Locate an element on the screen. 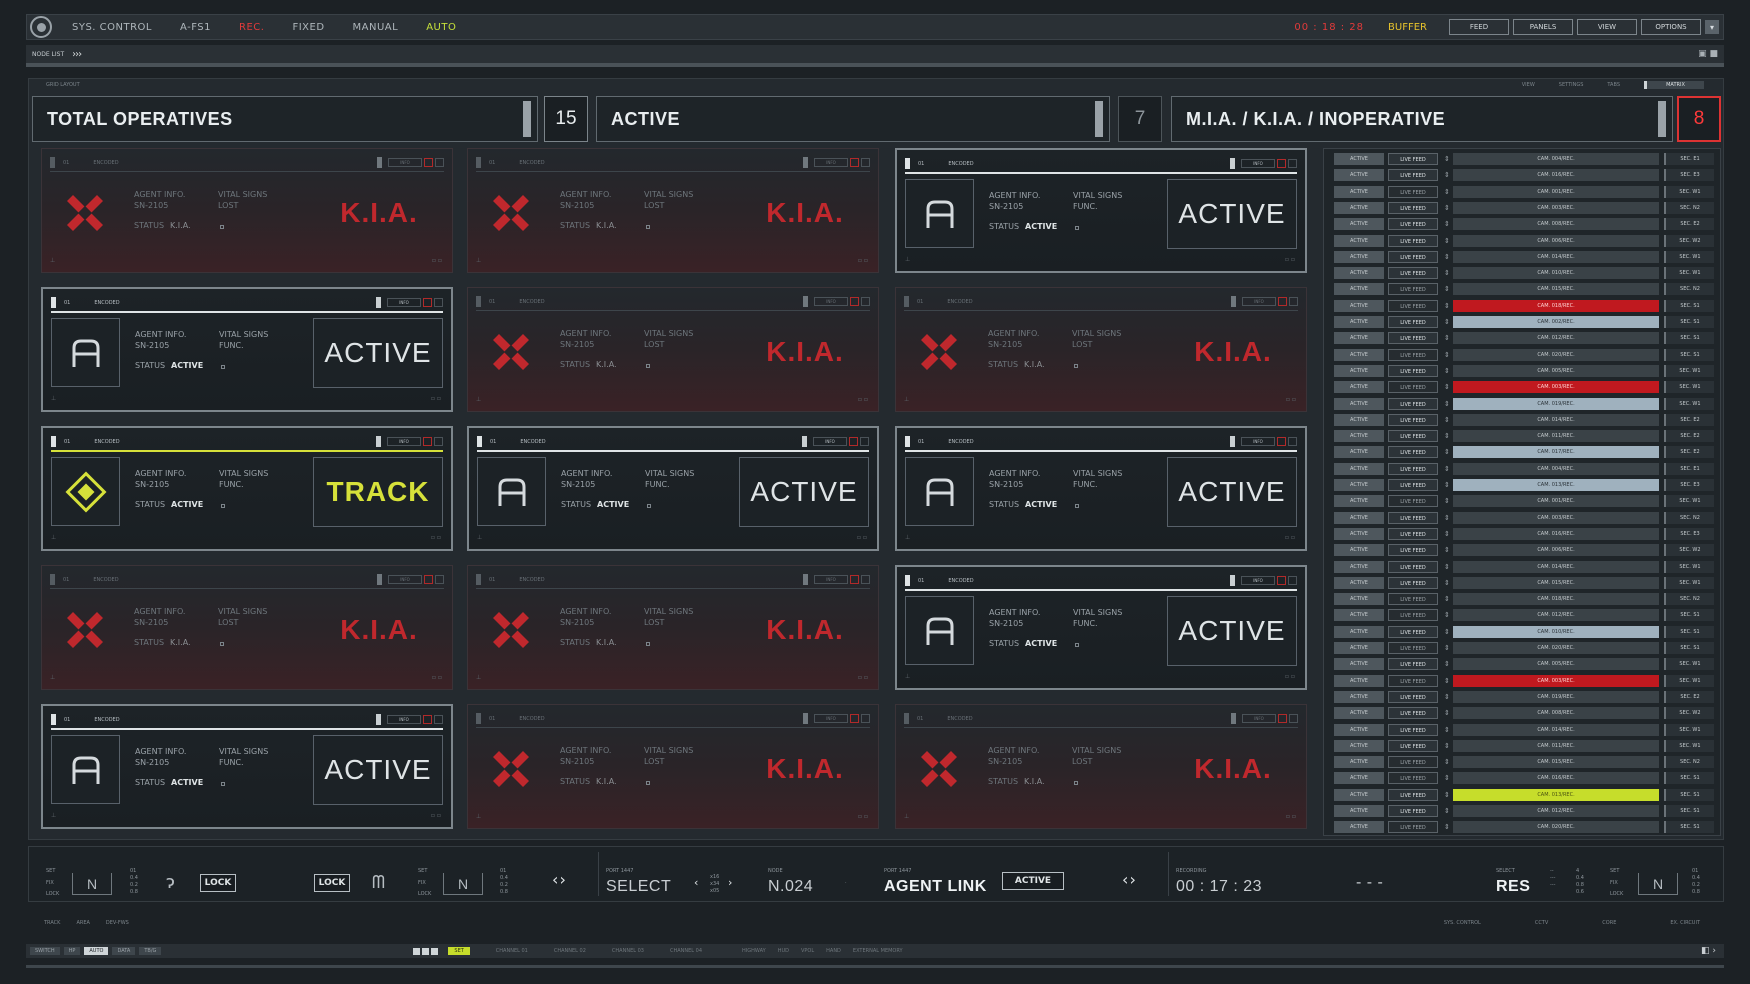  camera-channel: CAM. 015/REC. is located at coordinates (1556, 582).